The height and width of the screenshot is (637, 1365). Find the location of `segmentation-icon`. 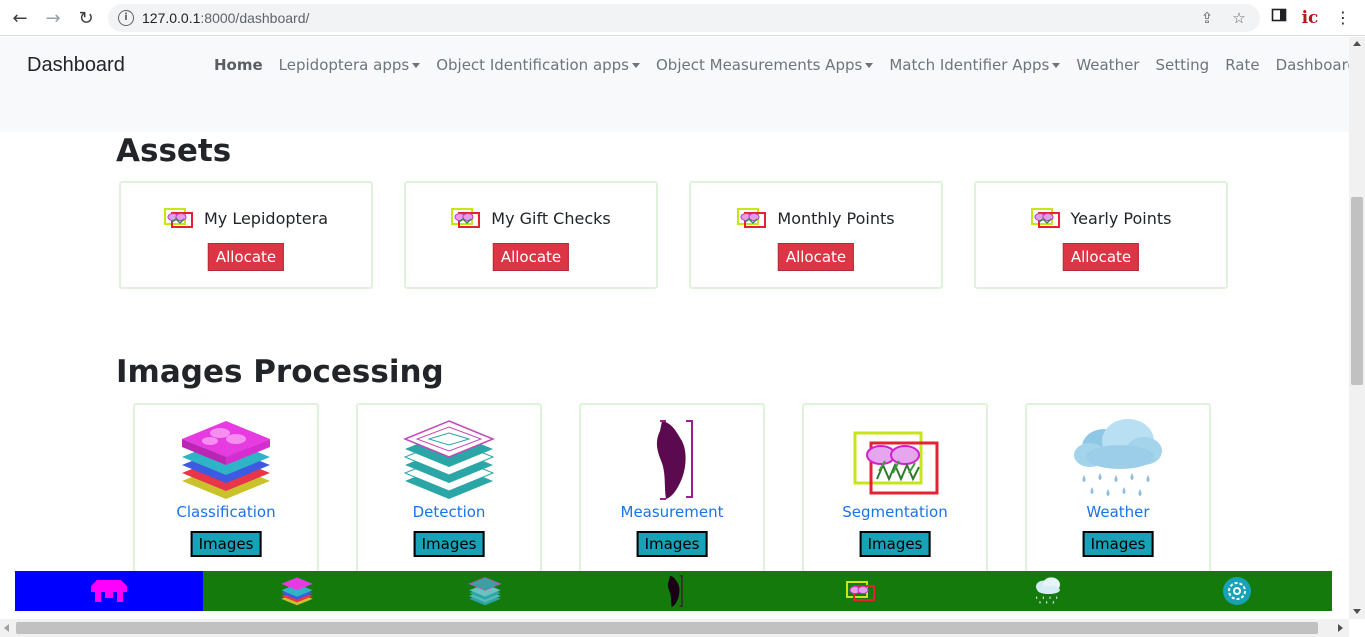

segmentation-icon is located at coordinates (860, 591).